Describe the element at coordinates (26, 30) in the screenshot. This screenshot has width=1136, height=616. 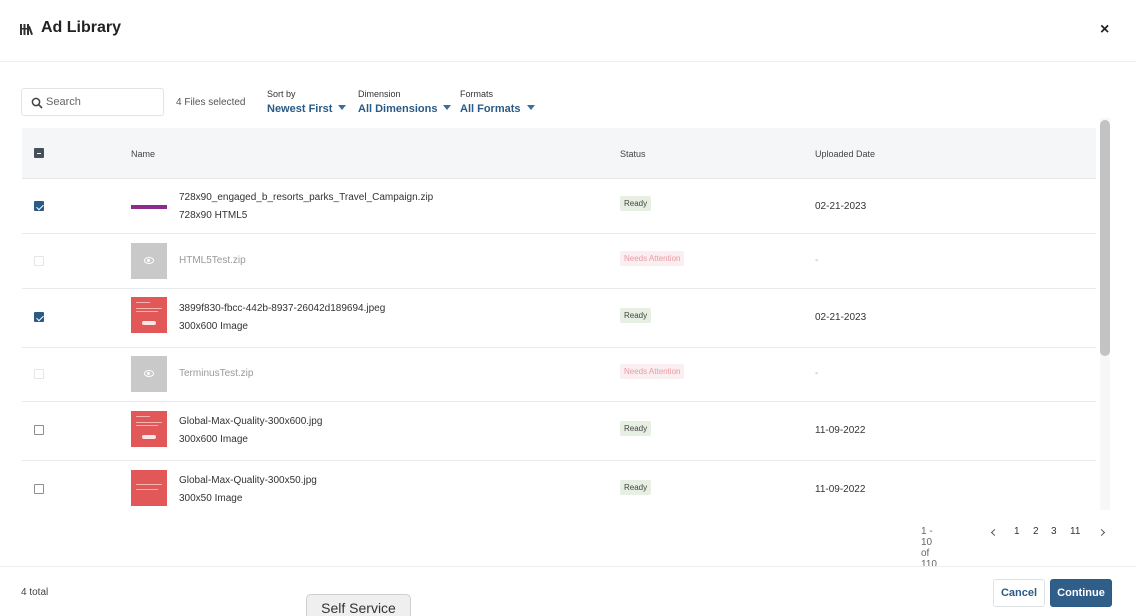
I see `library-icon` at that location.